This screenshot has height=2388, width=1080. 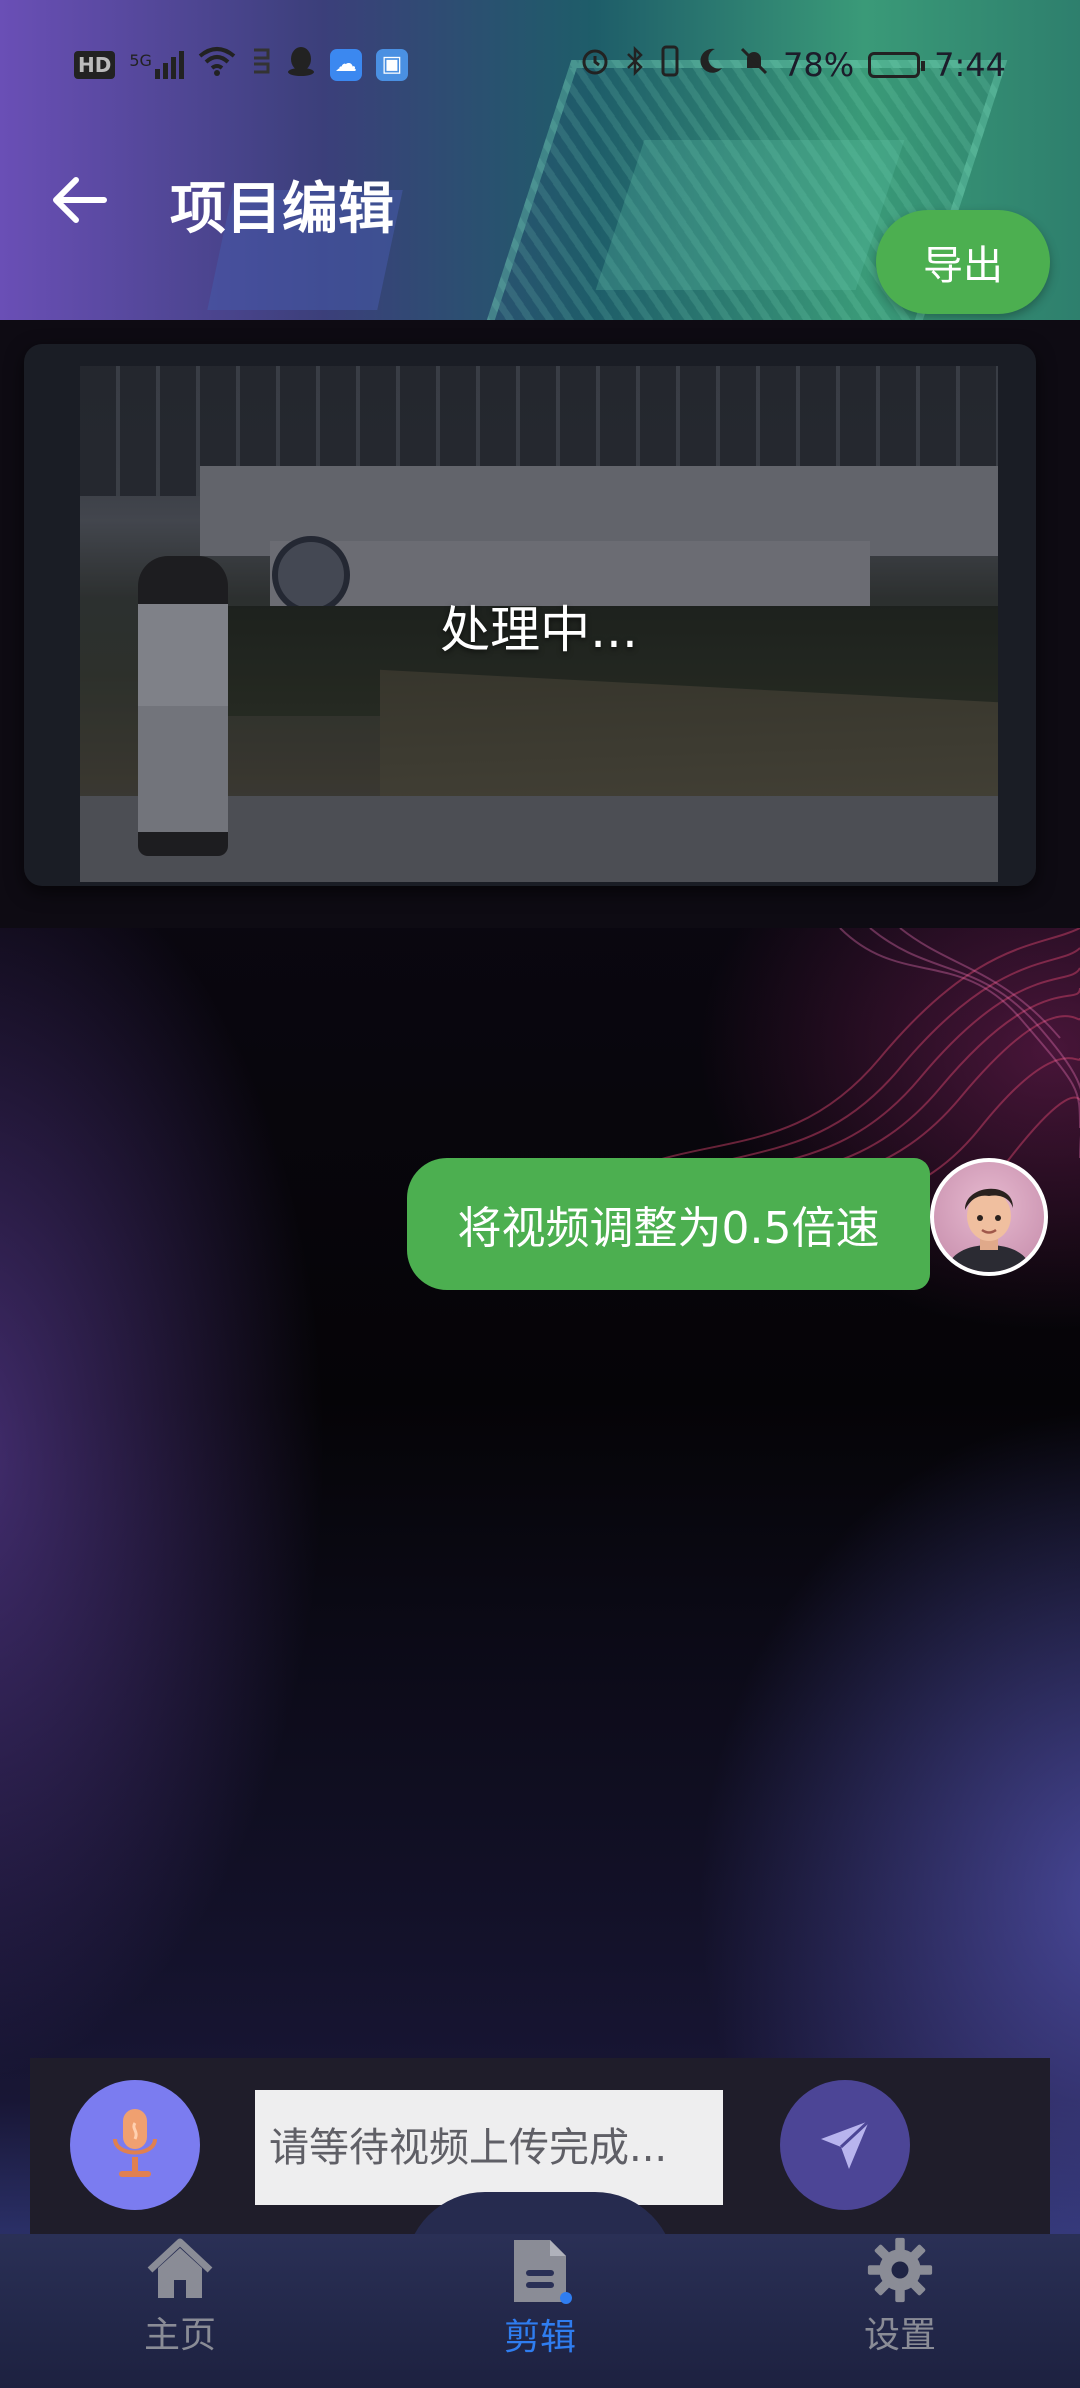 What do you see at coordinates (970, 65) in the screenshot?
I see `clock-time: 7:44` at bounding box center [970, 65].